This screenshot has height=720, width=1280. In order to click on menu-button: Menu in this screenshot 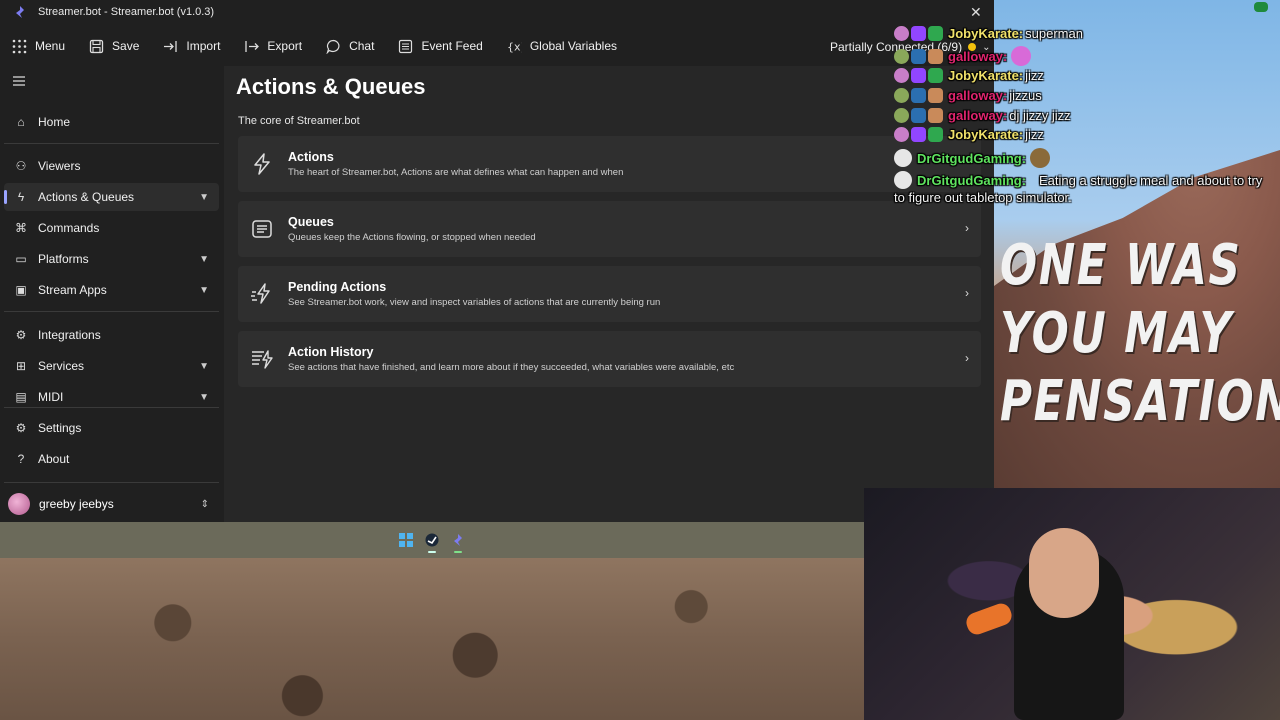, I will do `click(38, 46)`.